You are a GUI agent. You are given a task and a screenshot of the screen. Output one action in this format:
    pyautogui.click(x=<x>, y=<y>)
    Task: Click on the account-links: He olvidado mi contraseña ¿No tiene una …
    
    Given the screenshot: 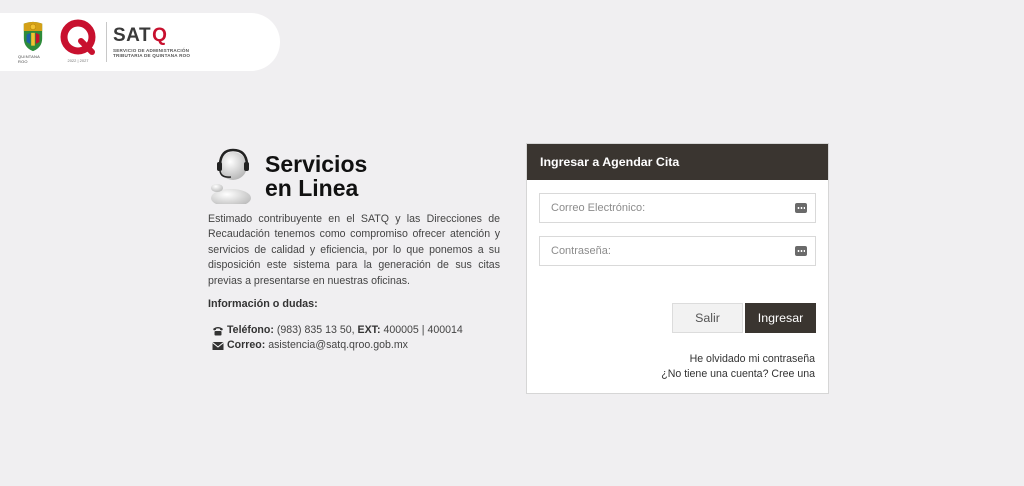 What is the action you would take?
    pyautogui.click(x=738, y=366)
    